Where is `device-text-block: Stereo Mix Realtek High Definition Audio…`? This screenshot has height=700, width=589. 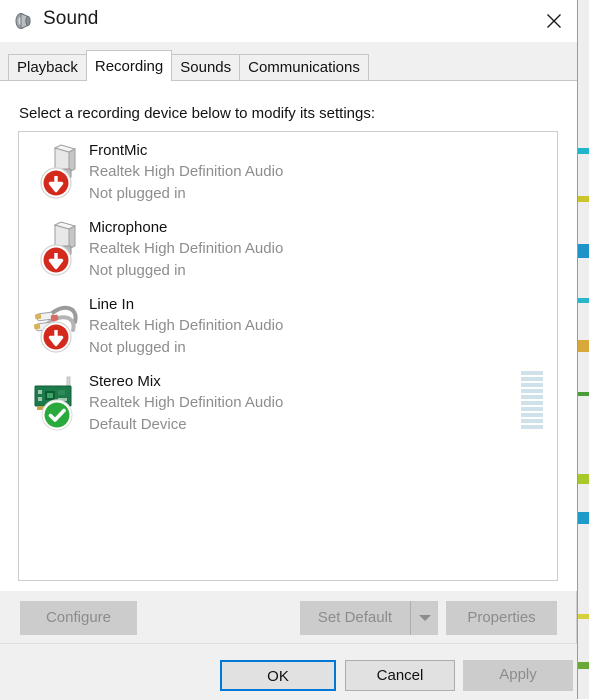 device-text-block: Stereo Mix Realtek High Definition Audio… is located at coordinates (186, 403).